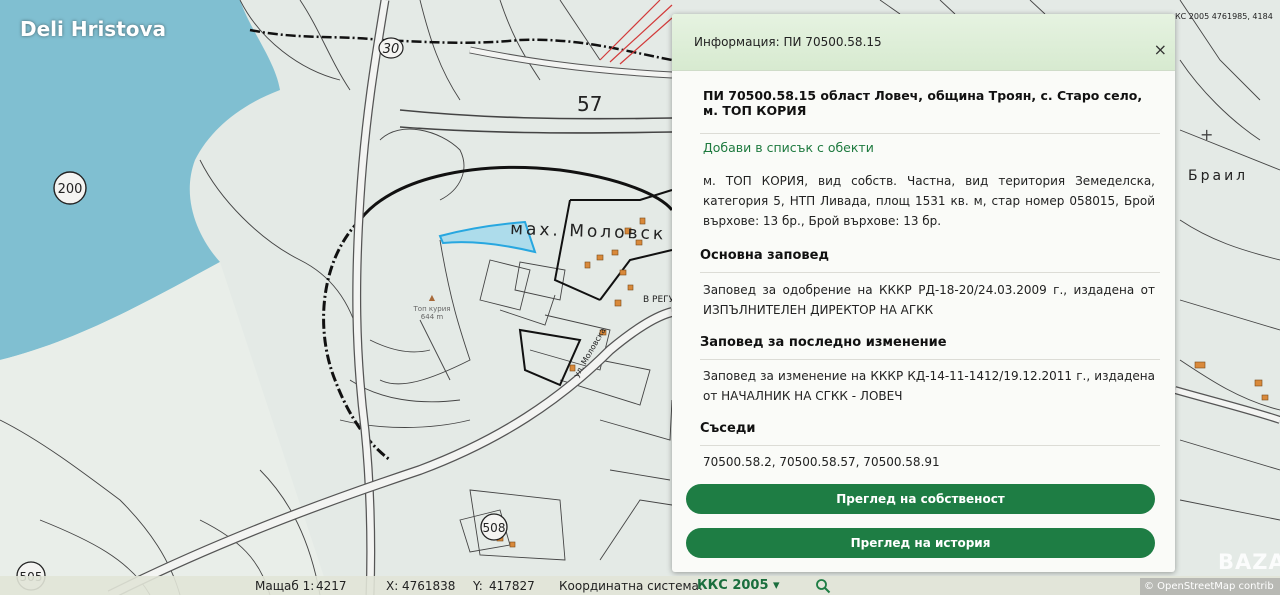 This screenshot has width=1280, height=595. Describe the element at coordinates (923, 42) in the screenshot. I see `panel-header: Информация: ПИ 70500.58.15 ×` at that location.